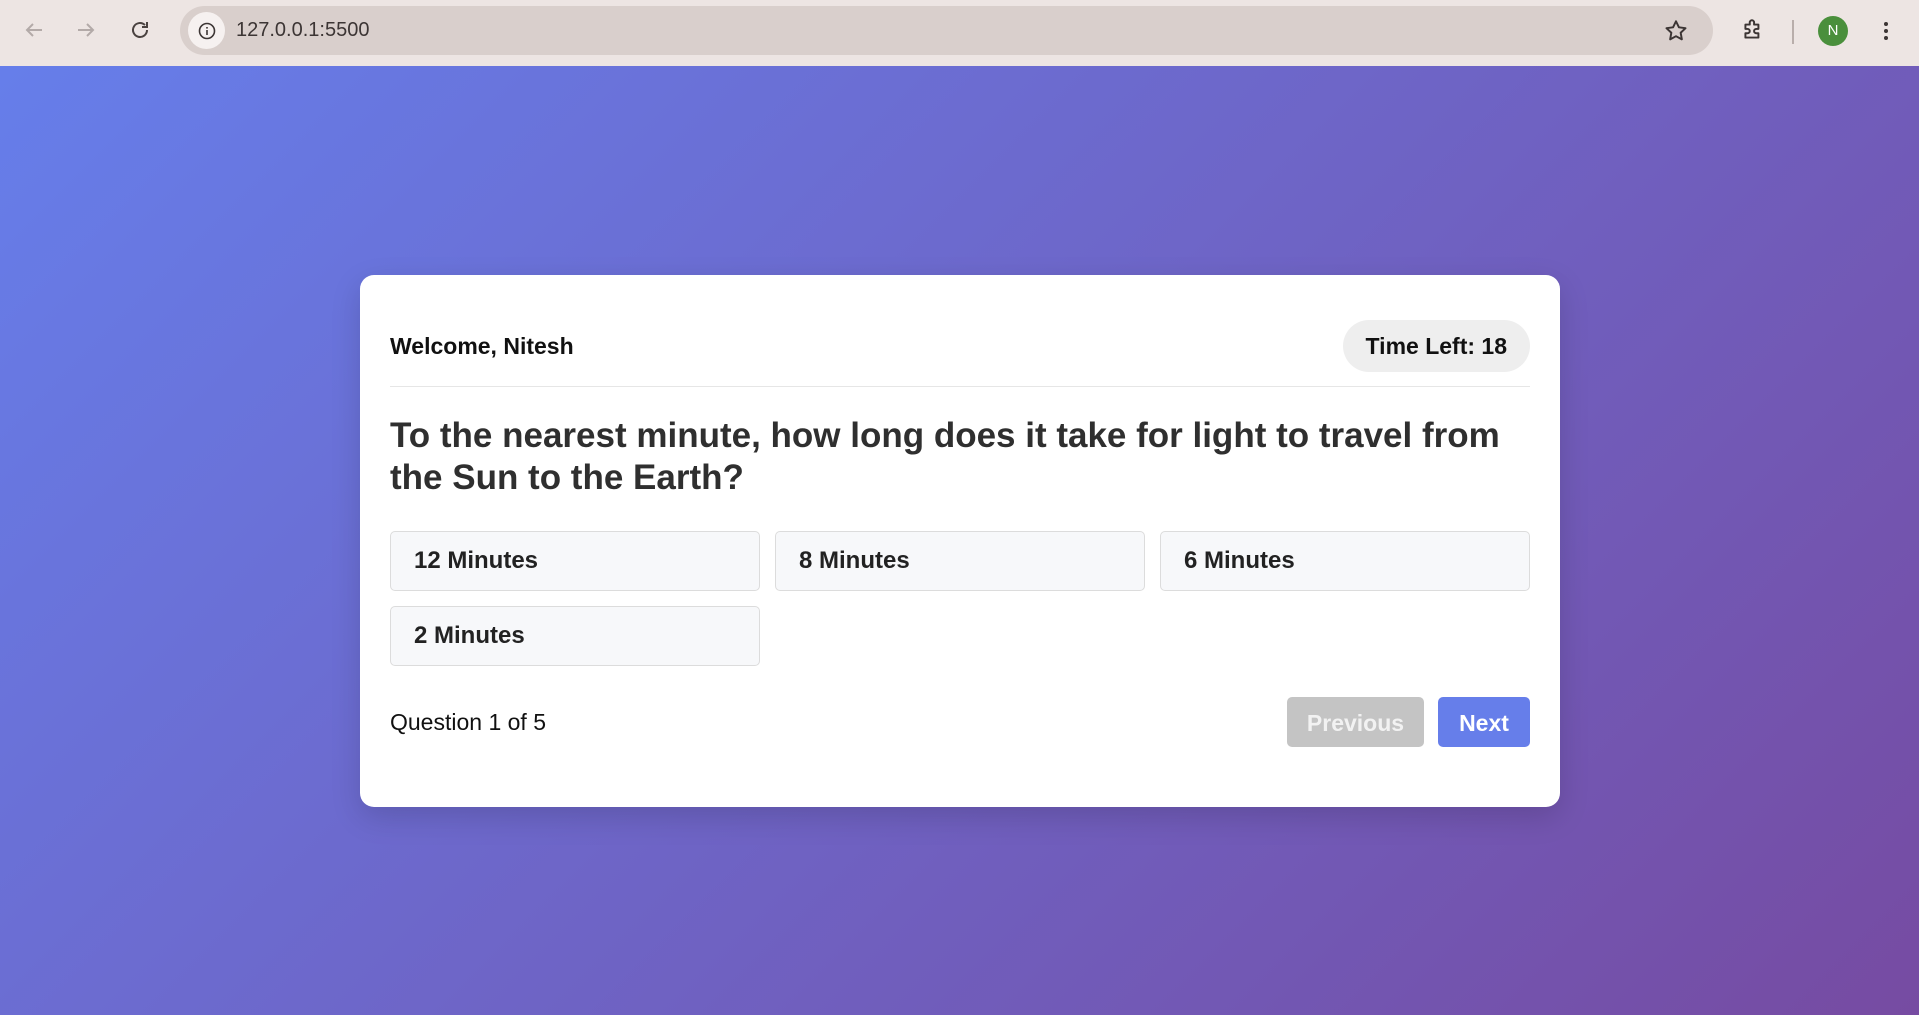  I want to click on option-button: 2 Minutes, so click(575, 636).